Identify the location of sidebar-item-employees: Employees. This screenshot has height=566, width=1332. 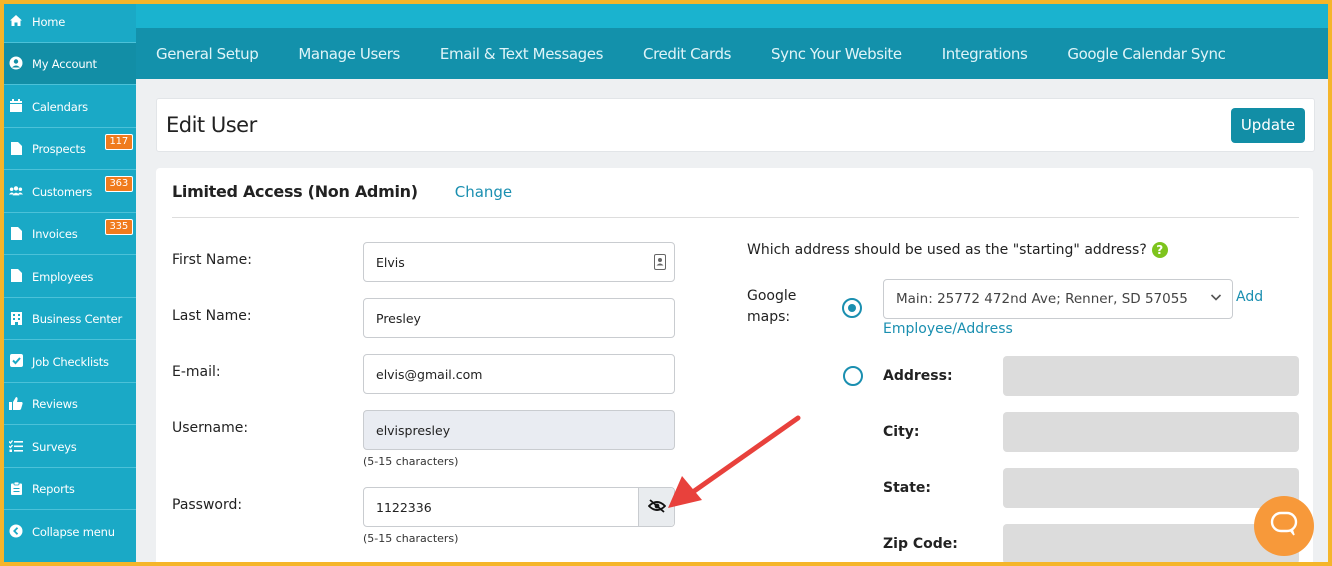
(68, 276).